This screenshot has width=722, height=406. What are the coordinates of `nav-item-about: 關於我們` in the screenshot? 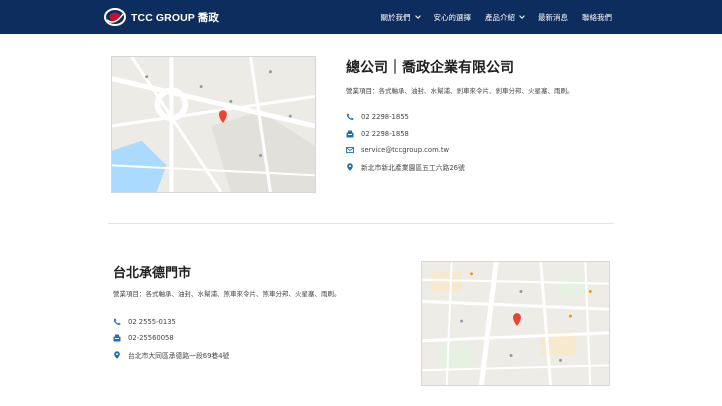 It's located at (400, 17).